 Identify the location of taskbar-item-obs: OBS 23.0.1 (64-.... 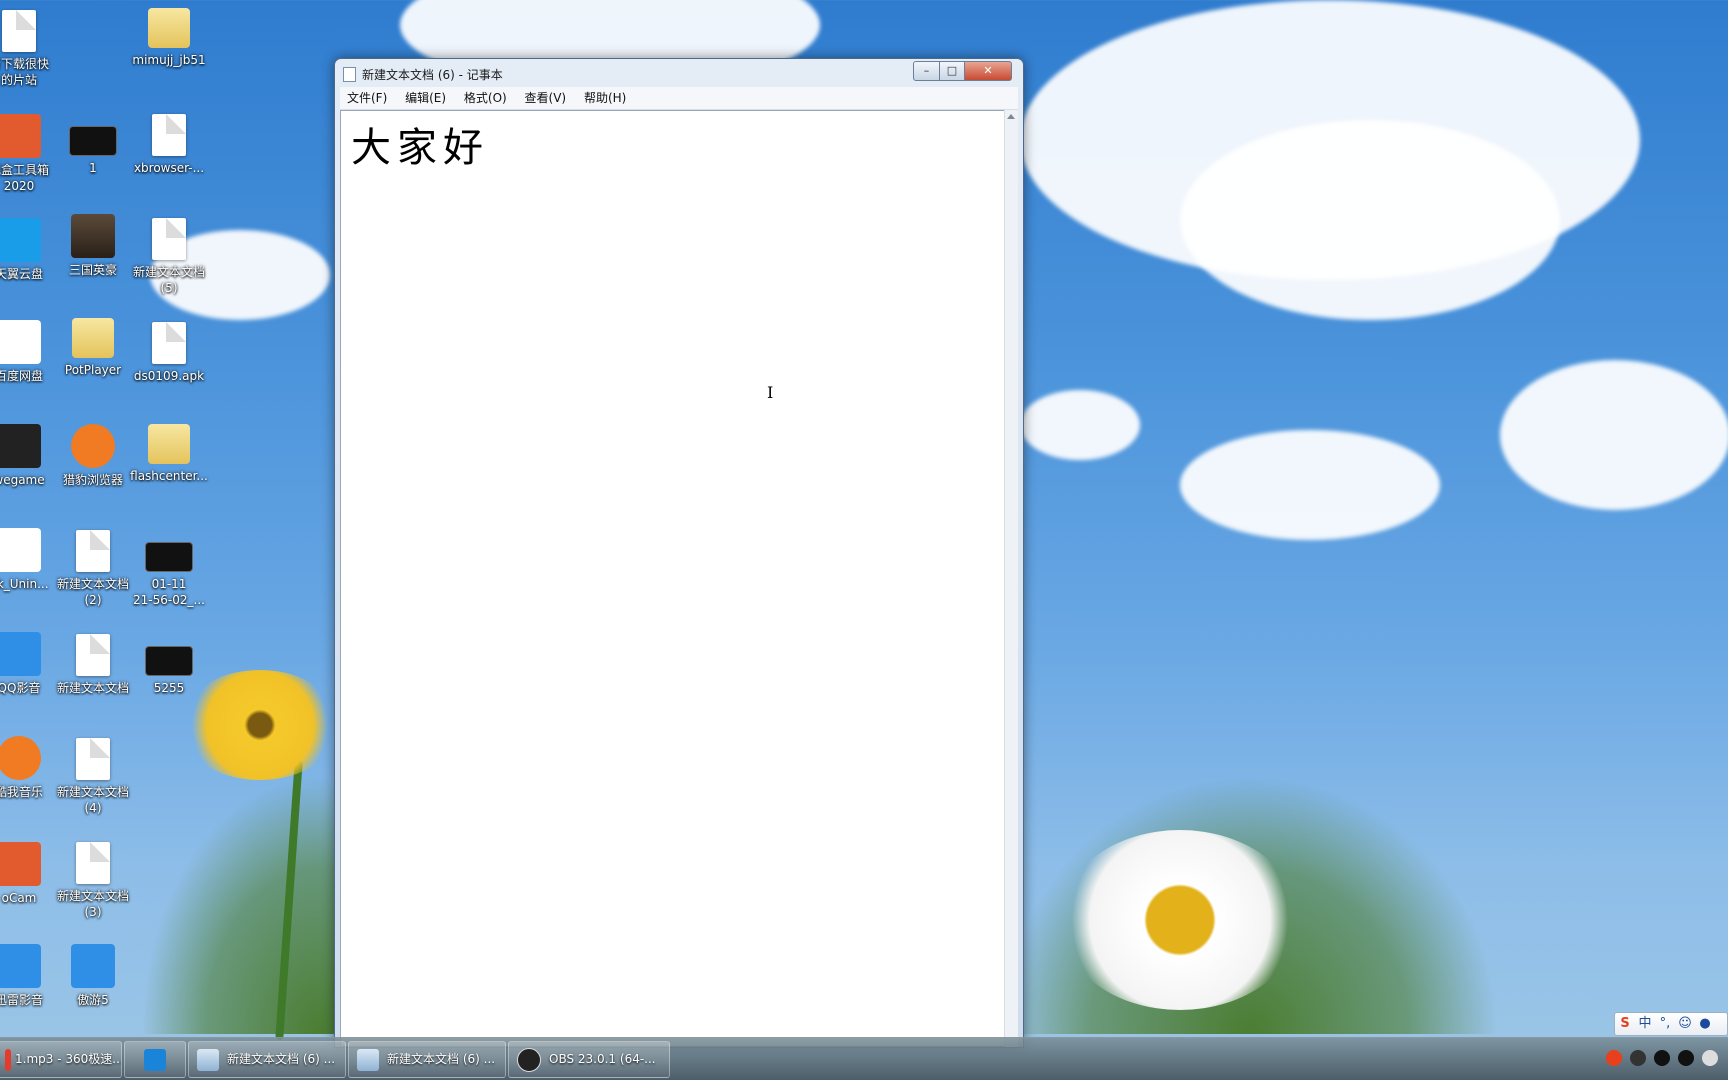
(589, 1059).